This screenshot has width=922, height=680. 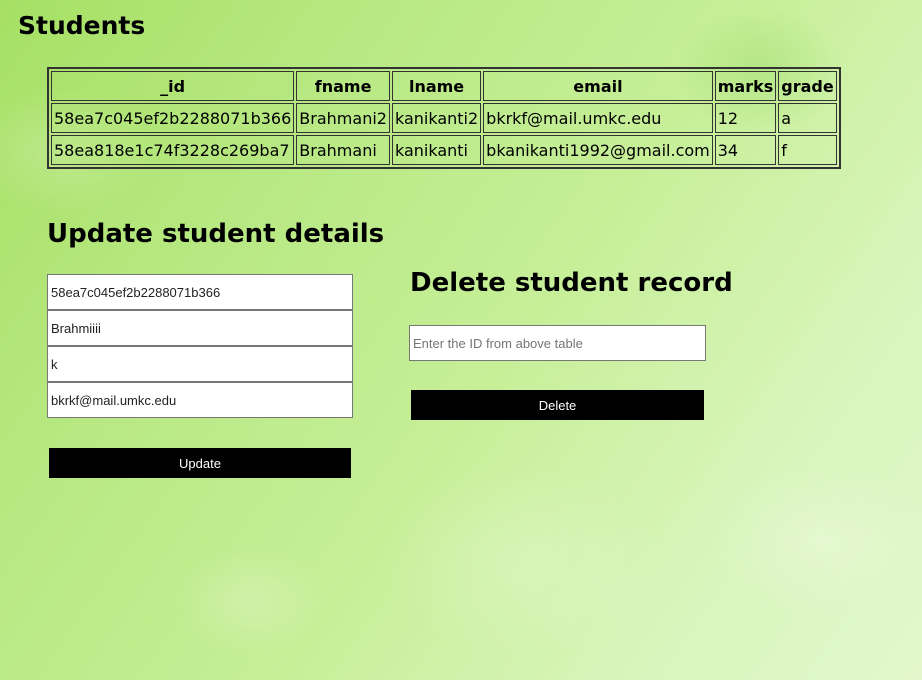 What do you see at coordinates (200, 328) in the screenshot?
I see `first-name-field` at bounding box center [200, 328].